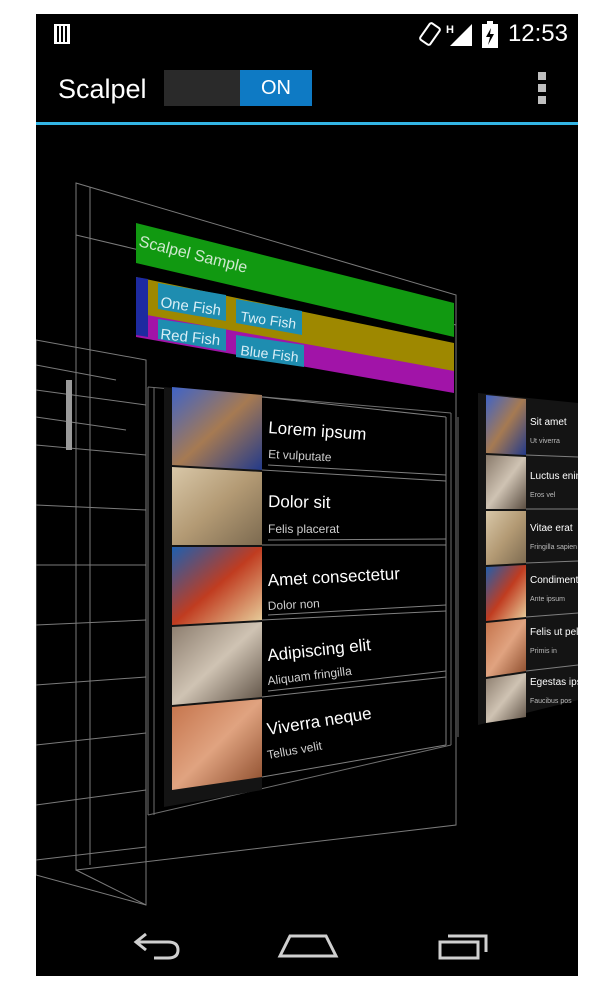 The width and height of the screenshot is (600, 1006). What do you see at coordinates (276, 88) in the screenshot?
I see `toggle-on-label: ON` at bounding box center [276, 88].